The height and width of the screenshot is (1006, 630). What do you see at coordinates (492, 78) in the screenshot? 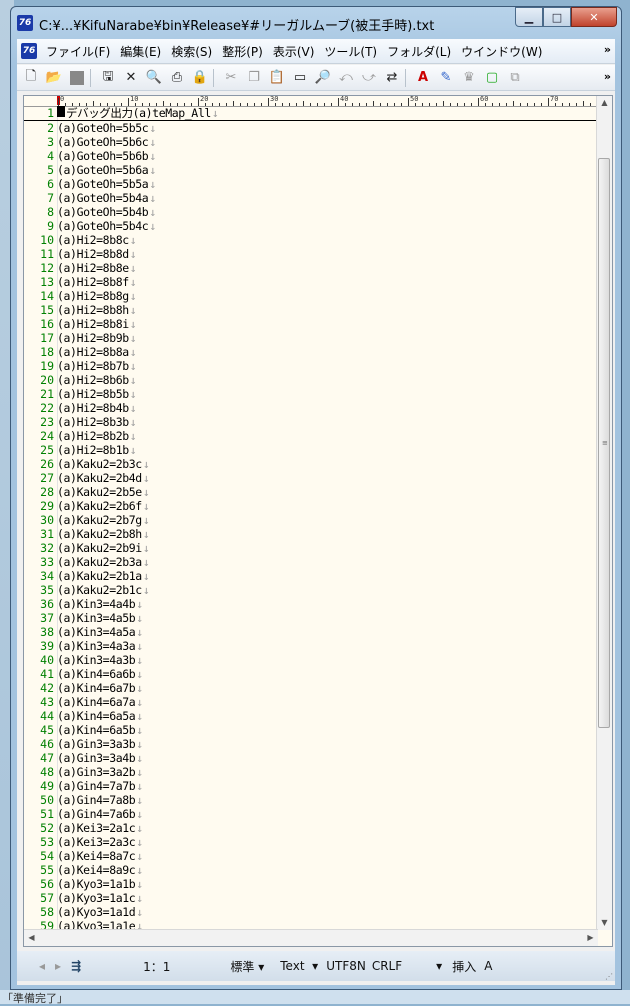
I see `frame-icon: ▢` at bounding box center [492, 78].